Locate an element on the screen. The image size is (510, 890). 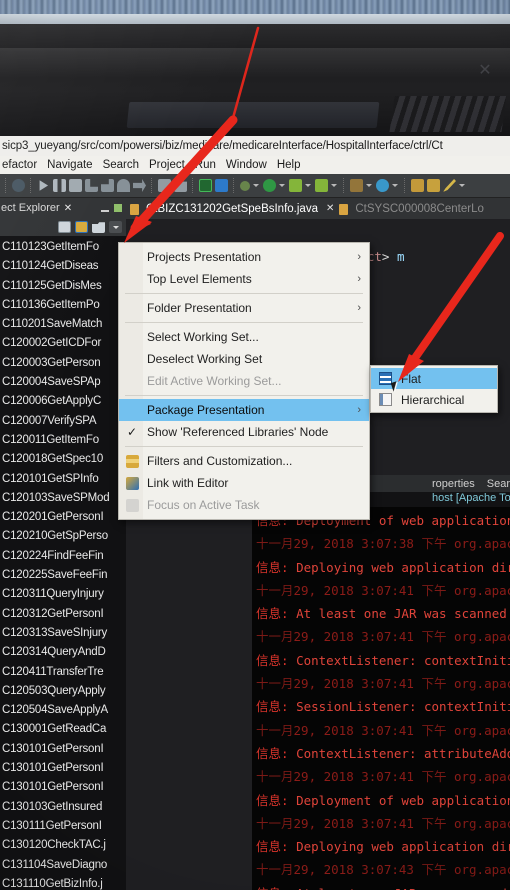
debug-bug-icon is located at coordinates (245, 185).